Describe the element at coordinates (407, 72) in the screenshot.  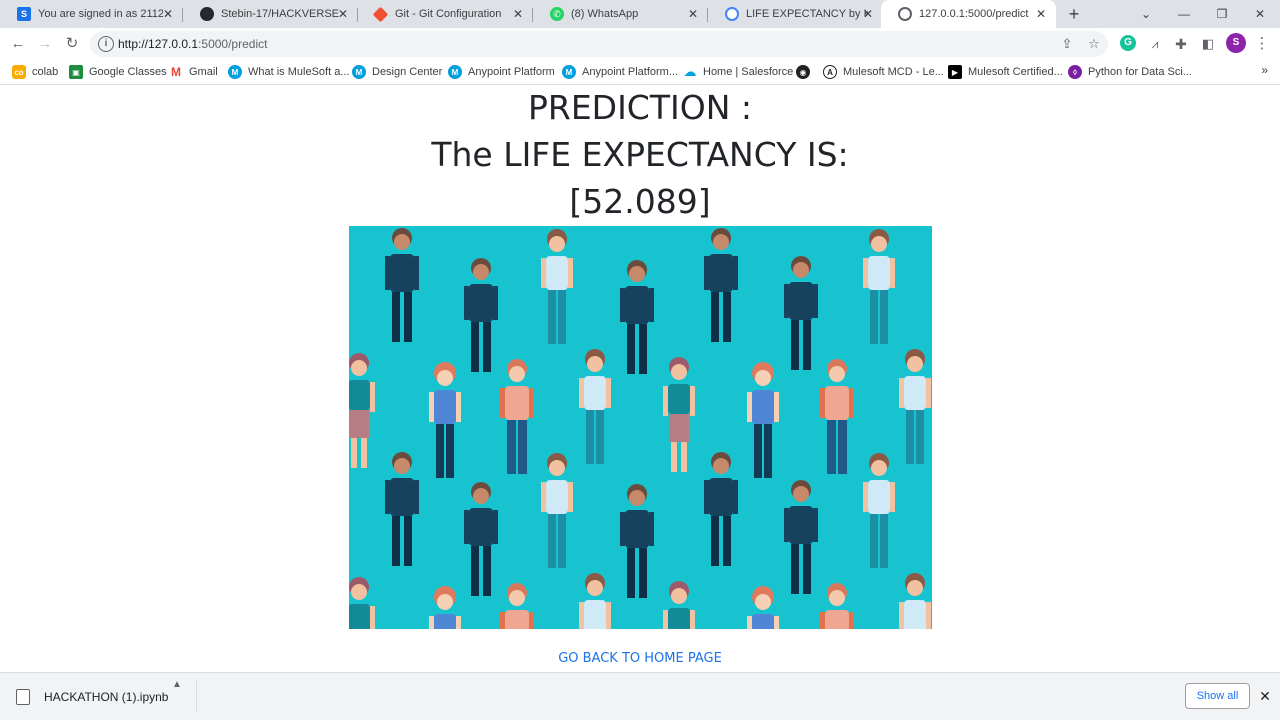
I see `bookmark-label: Design Center` at that location.